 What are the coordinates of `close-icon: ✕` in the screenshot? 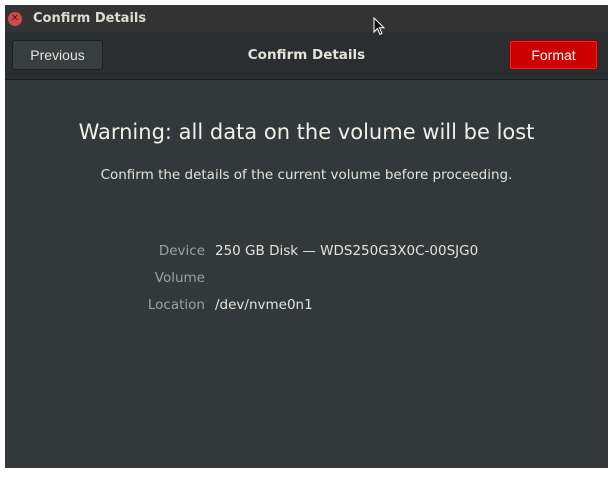 It's located at (15, 18).